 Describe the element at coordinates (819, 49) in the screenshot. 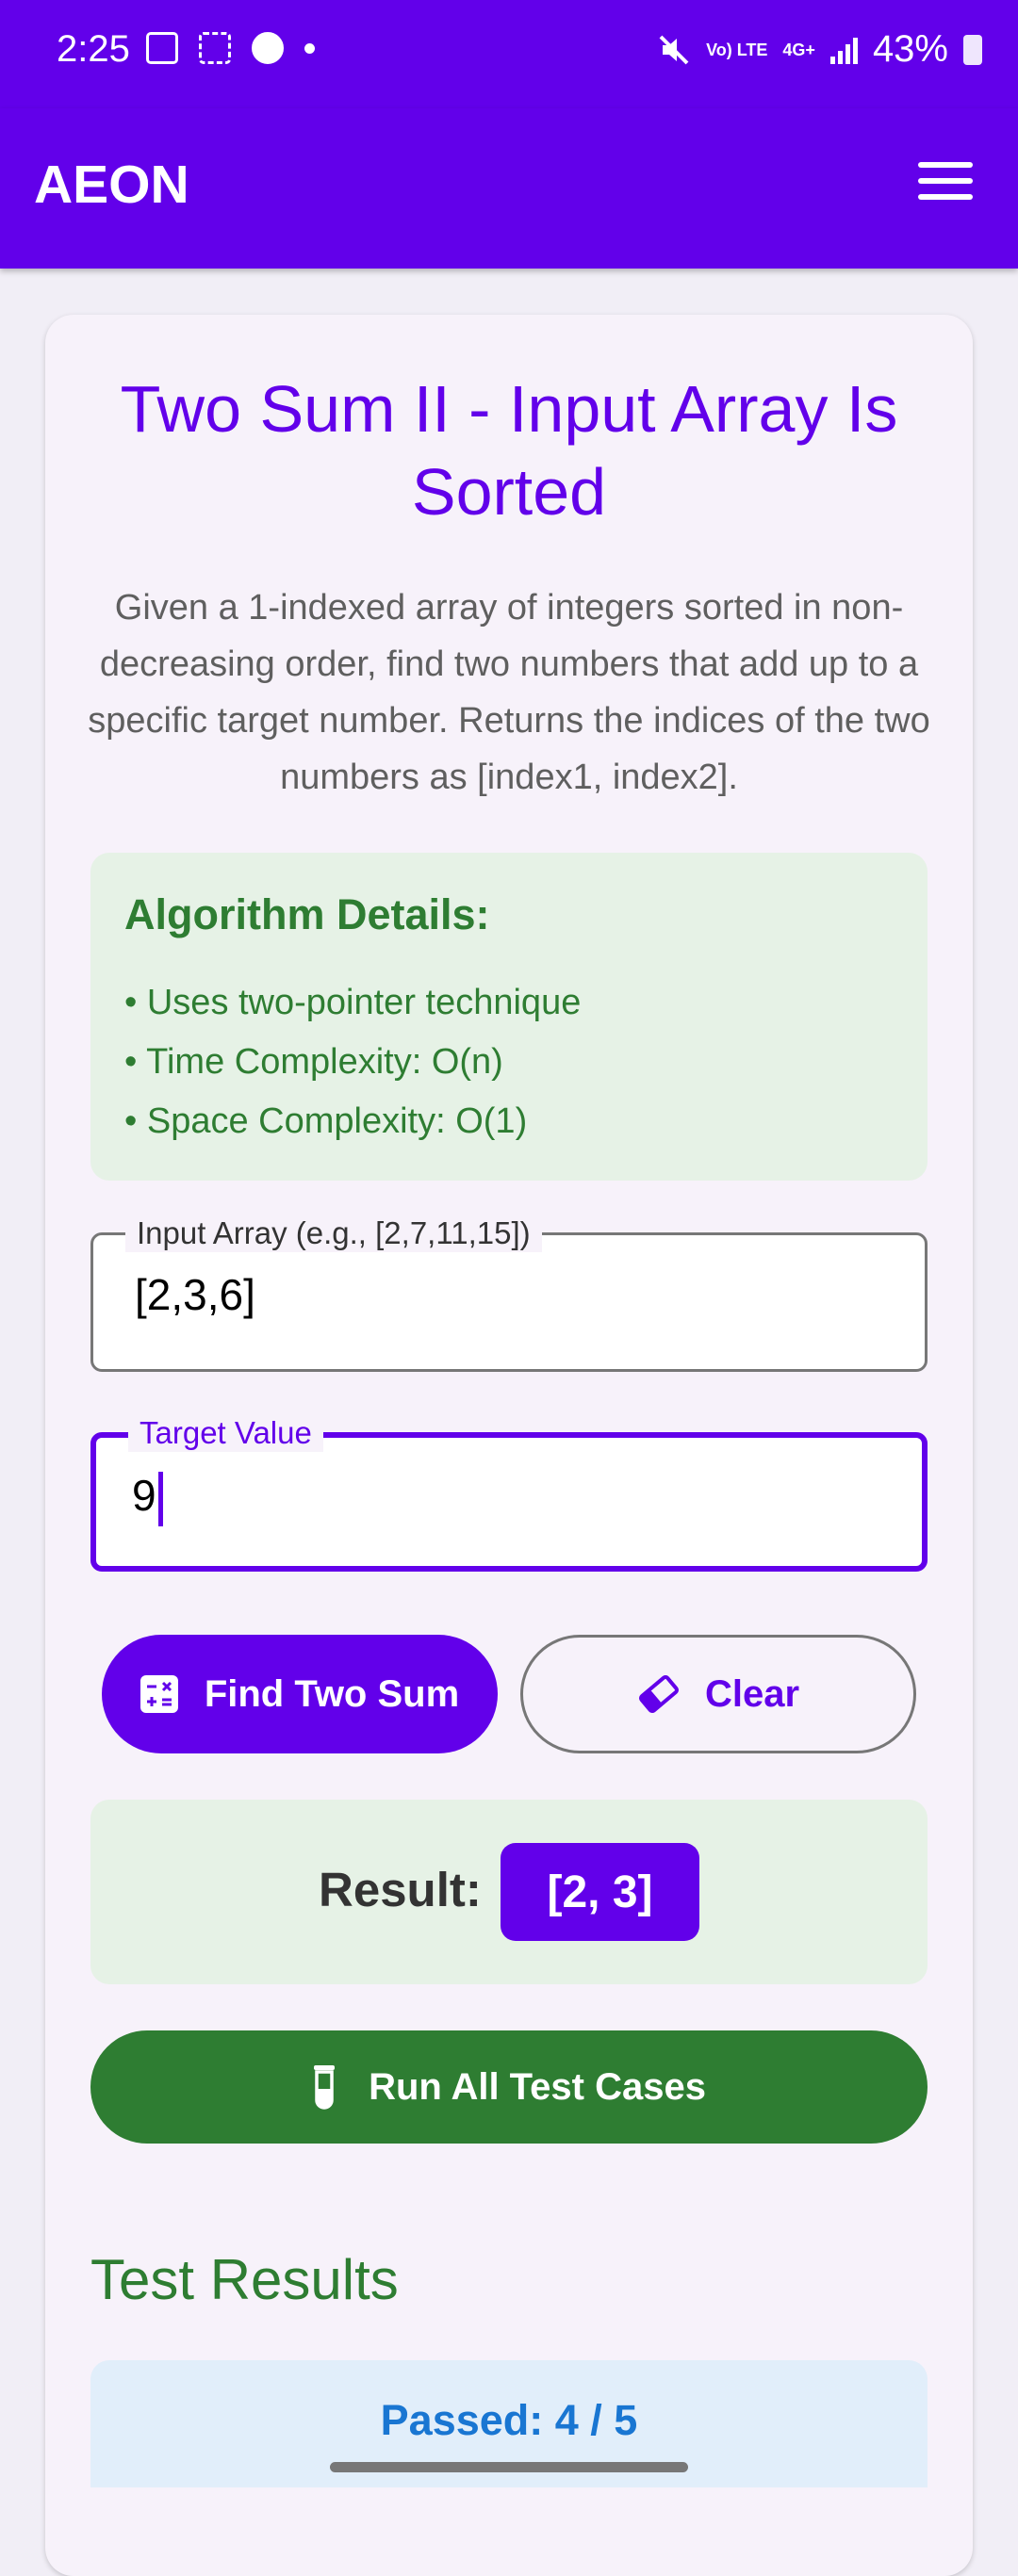

I see `status-icons-right: Vo) LTE 4G+ 43%` at that location.